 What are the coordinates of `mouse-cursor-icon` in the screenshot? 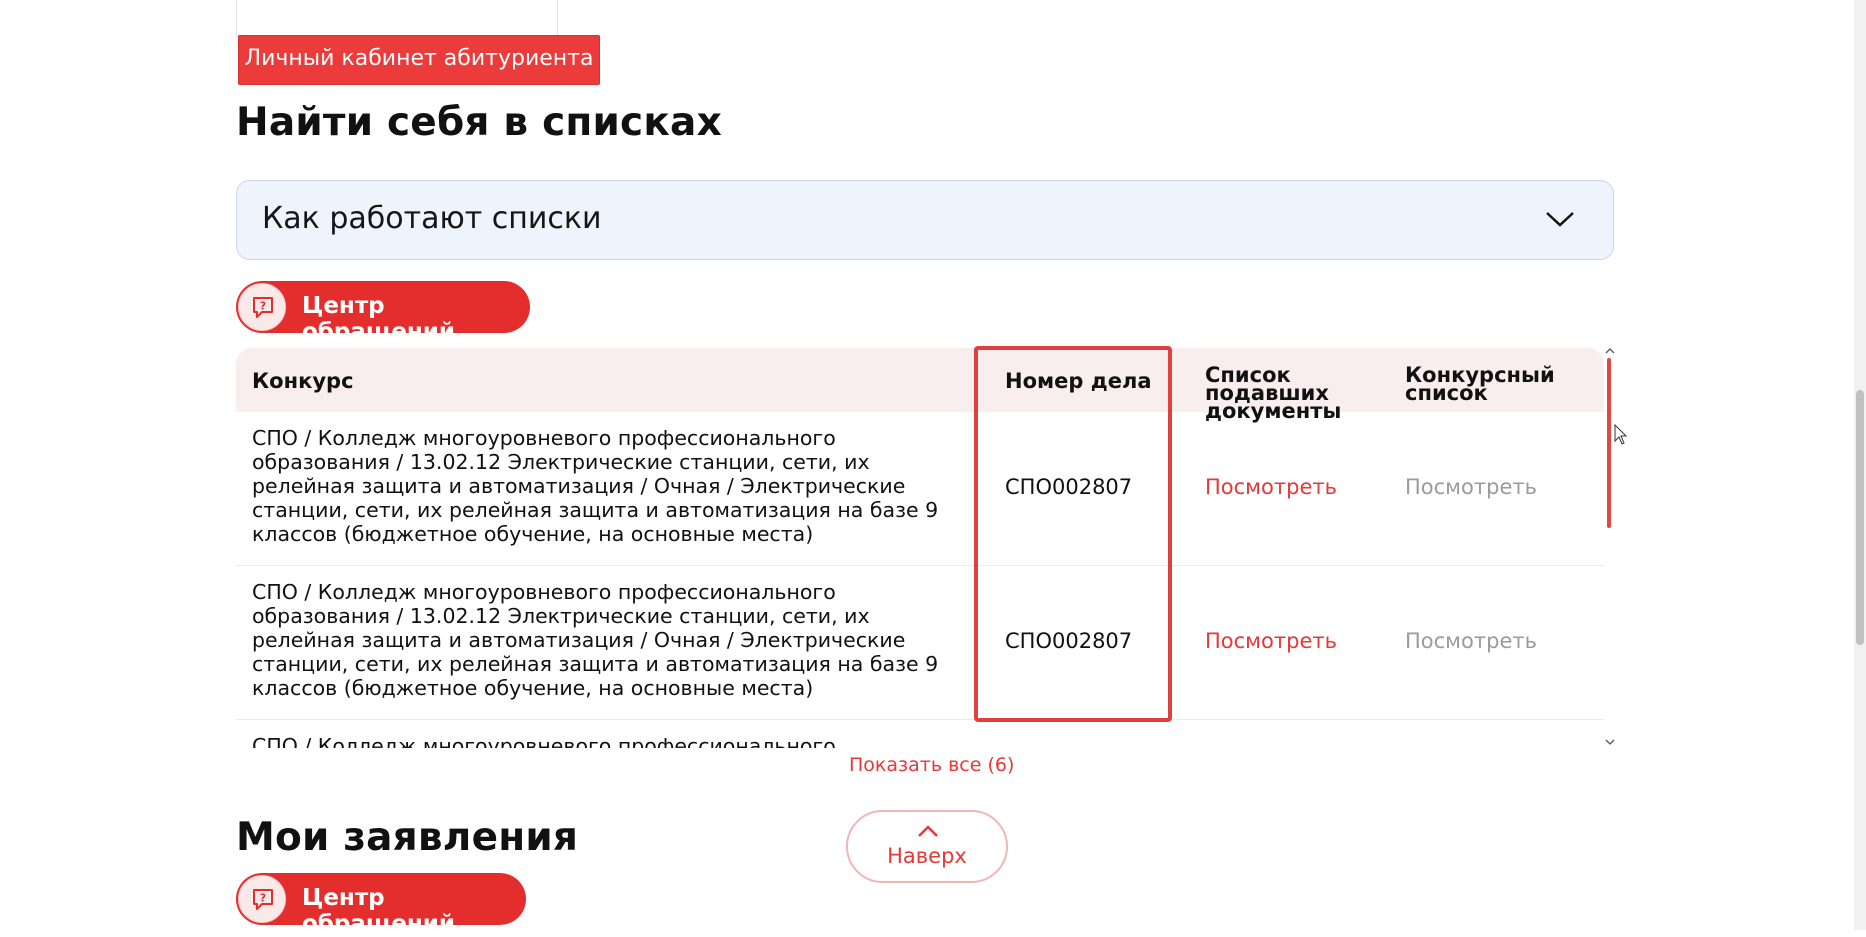 It's located at (1621, 434).